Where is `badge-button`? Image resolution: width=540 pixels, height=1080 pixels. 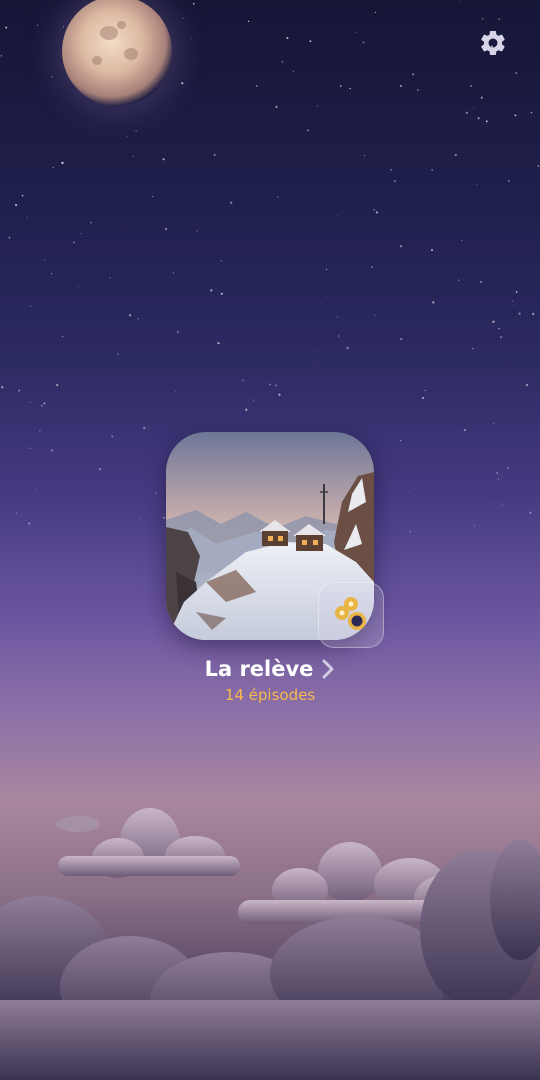
badge-button is located at coordinates (351, 615).